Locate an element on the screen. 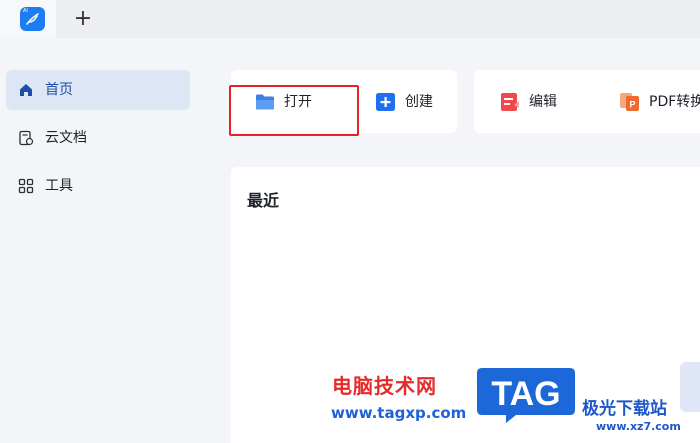 The image size is (700, 443). create-button: 创建 is located at coordinates (416, 102).